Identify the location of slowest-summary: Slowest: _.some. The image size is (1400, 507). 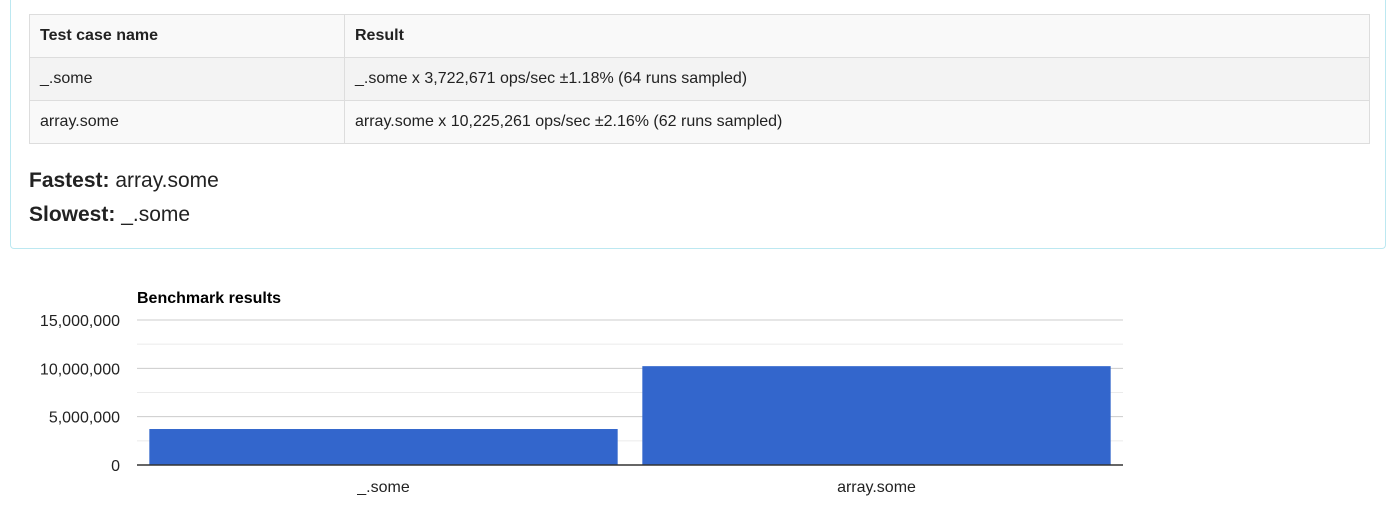
(109, 215).